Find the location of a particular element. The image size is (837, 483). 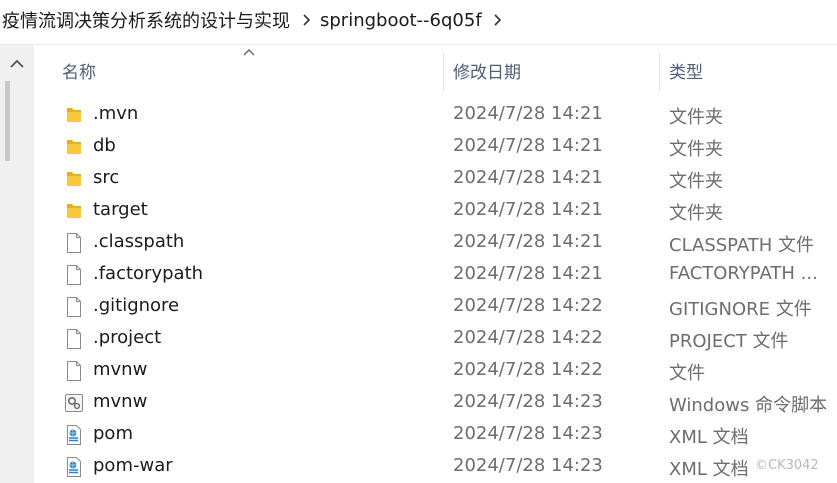

scroll-up-arrow-icon is located at coordinates (17, 63).